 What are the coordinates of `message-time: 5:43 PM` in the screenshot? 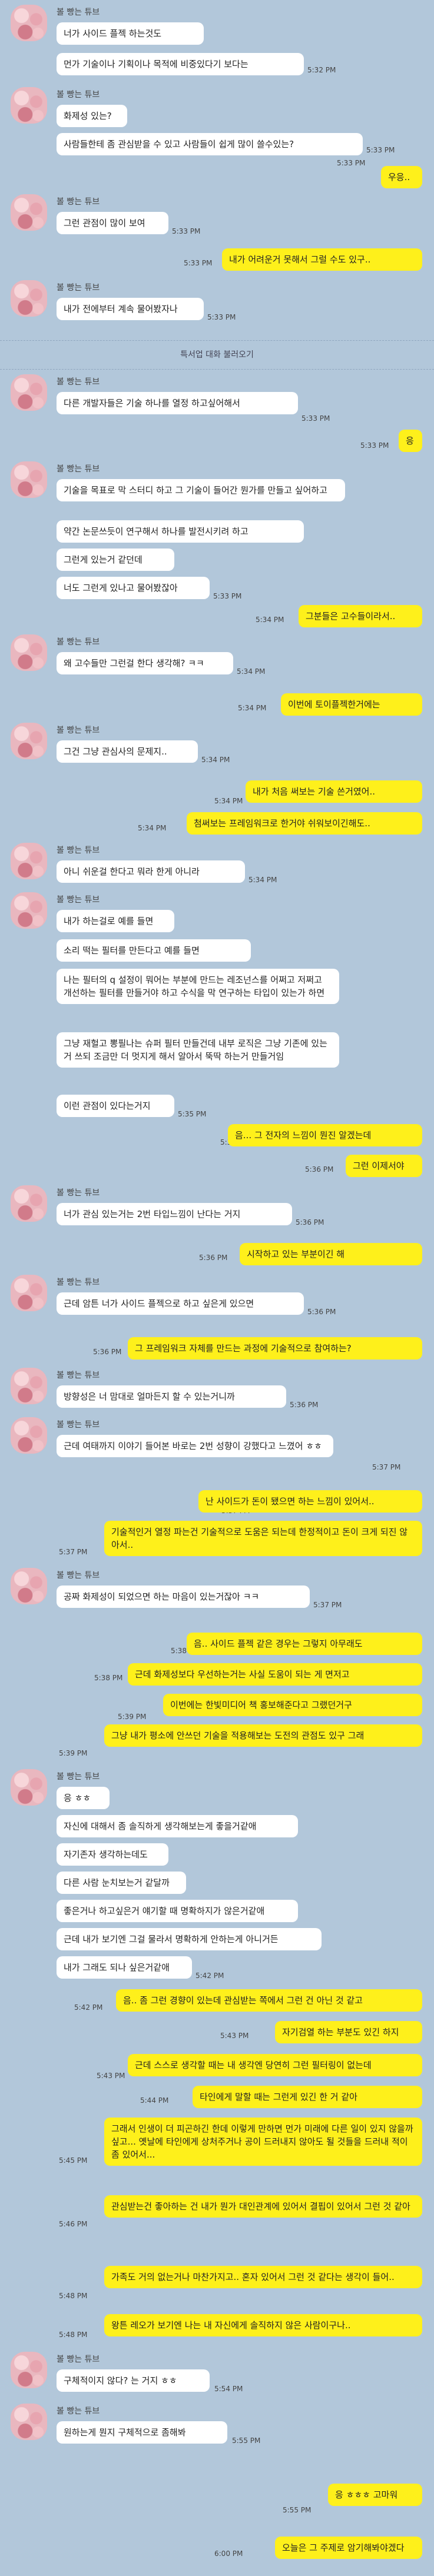 It's located at (111, 2076).